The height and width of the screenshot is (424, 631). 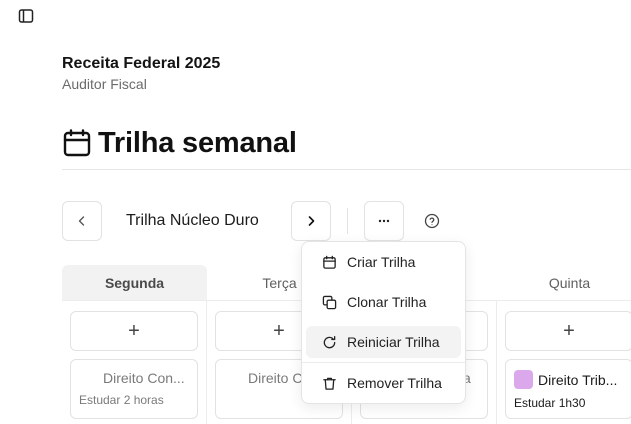 What do you see at coordinates (192, 220) in the screenshot?
I see `track-name: Trilha Núcleo Duro` at bounding box center [192, 220].